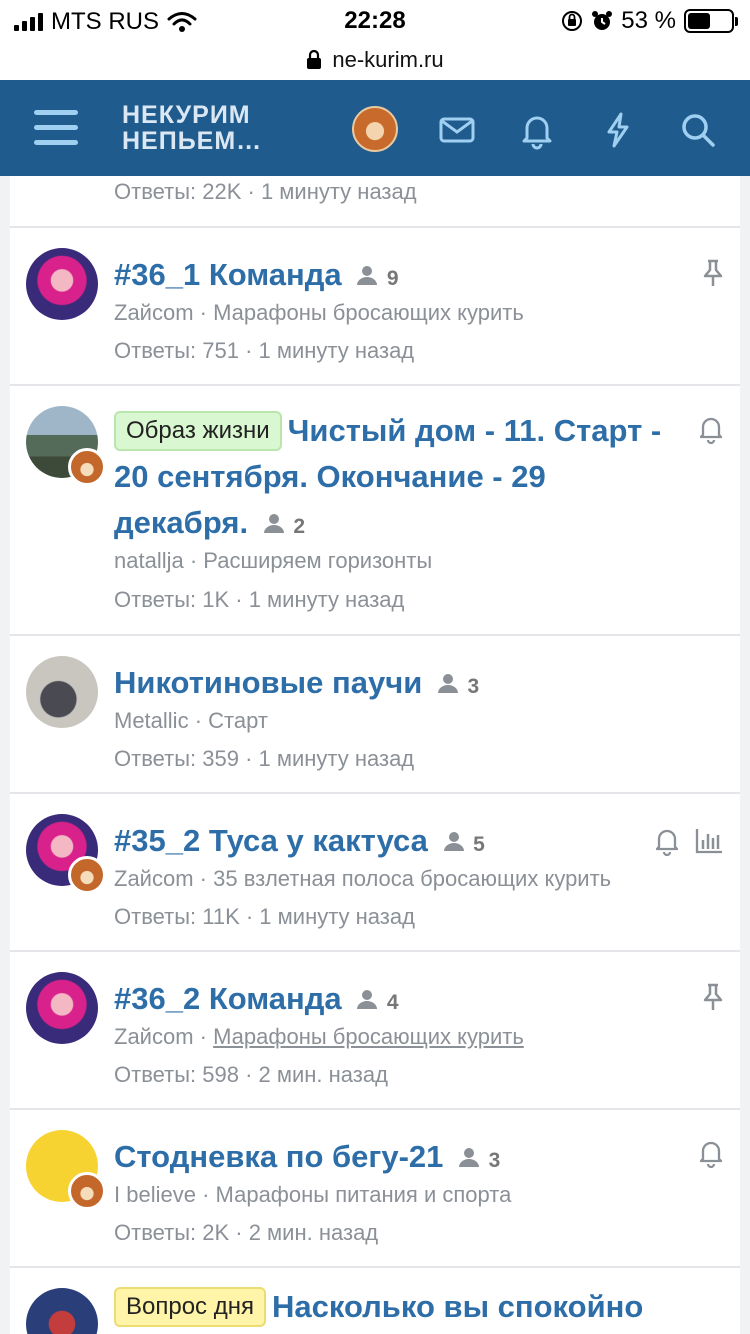  What do you see at coordinates (299, 526) in the screenshot?
I see `participants-count: 2` at bounding box center [299, 526].